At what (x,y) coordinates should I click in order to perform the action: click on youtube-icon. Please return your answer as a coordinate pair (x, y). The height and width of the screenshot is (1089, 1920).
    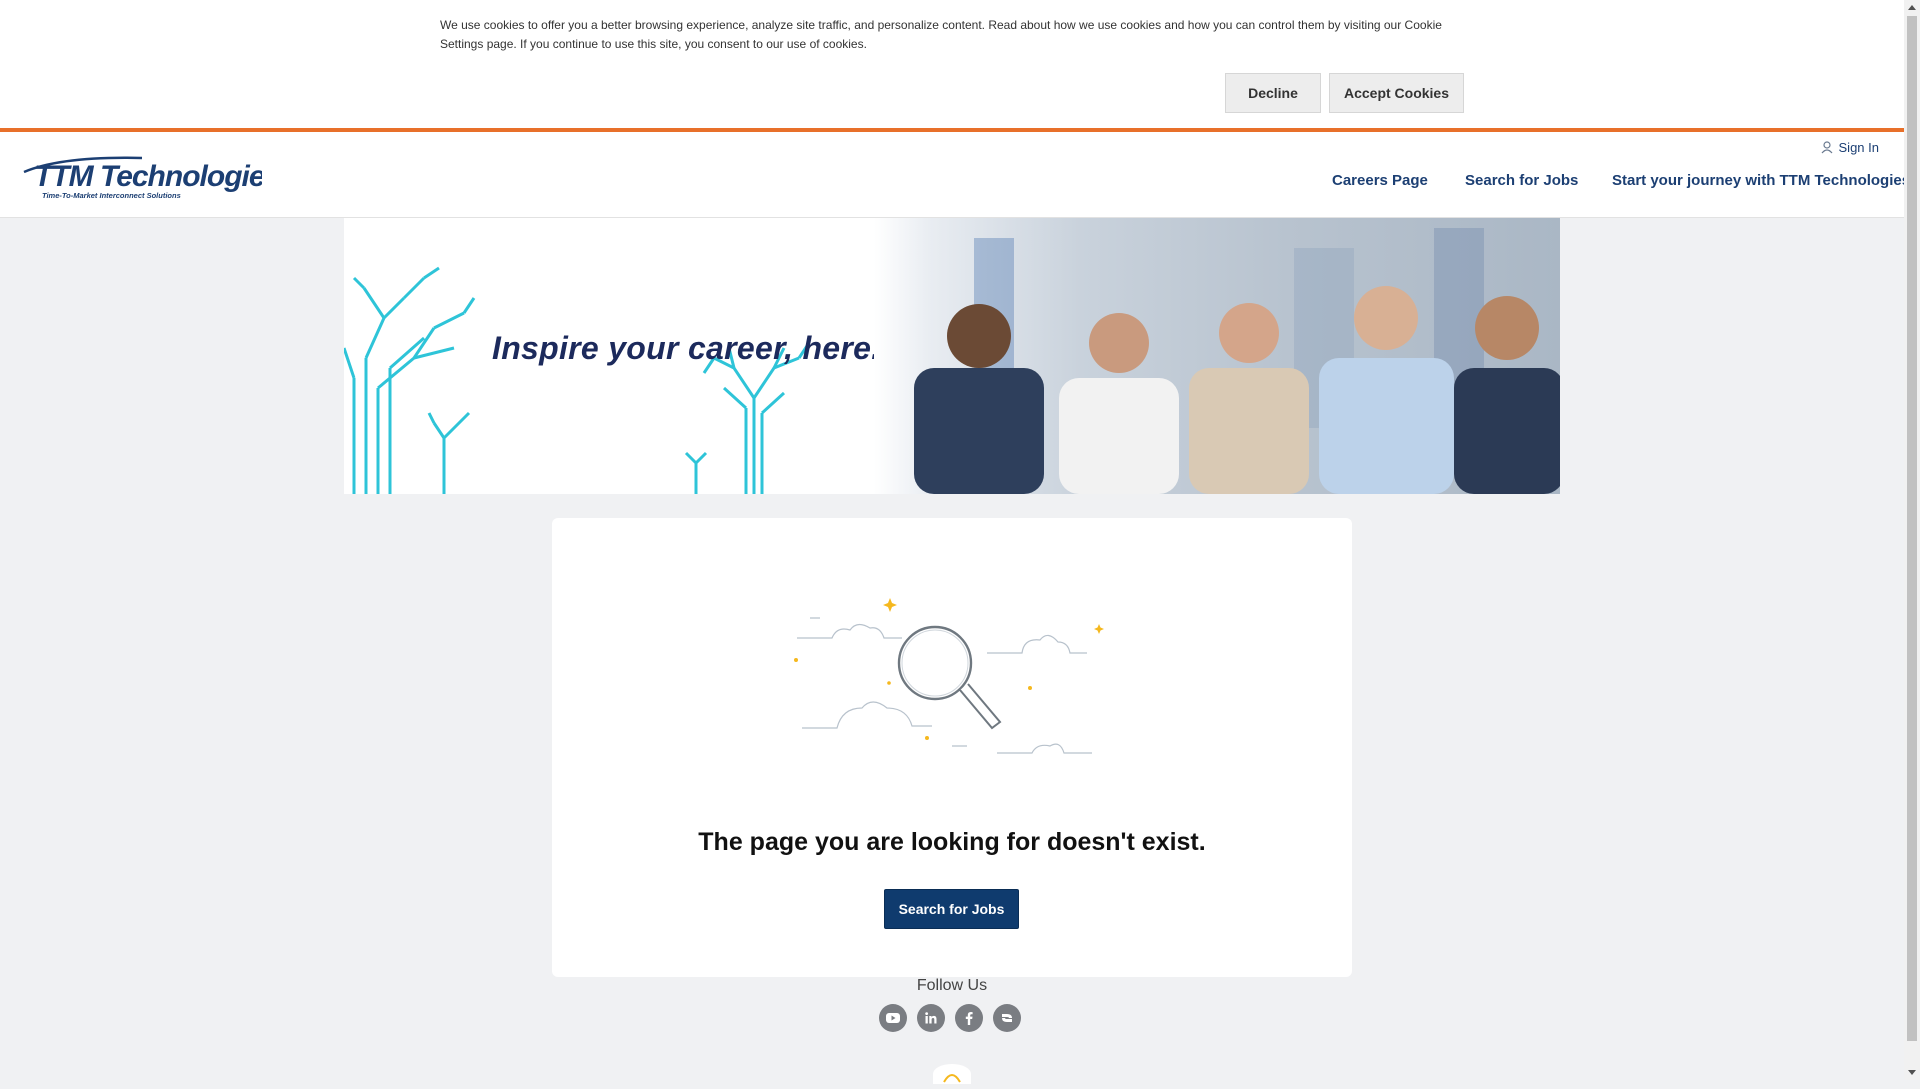
    Looking at the image, I should click on (893, 1018).